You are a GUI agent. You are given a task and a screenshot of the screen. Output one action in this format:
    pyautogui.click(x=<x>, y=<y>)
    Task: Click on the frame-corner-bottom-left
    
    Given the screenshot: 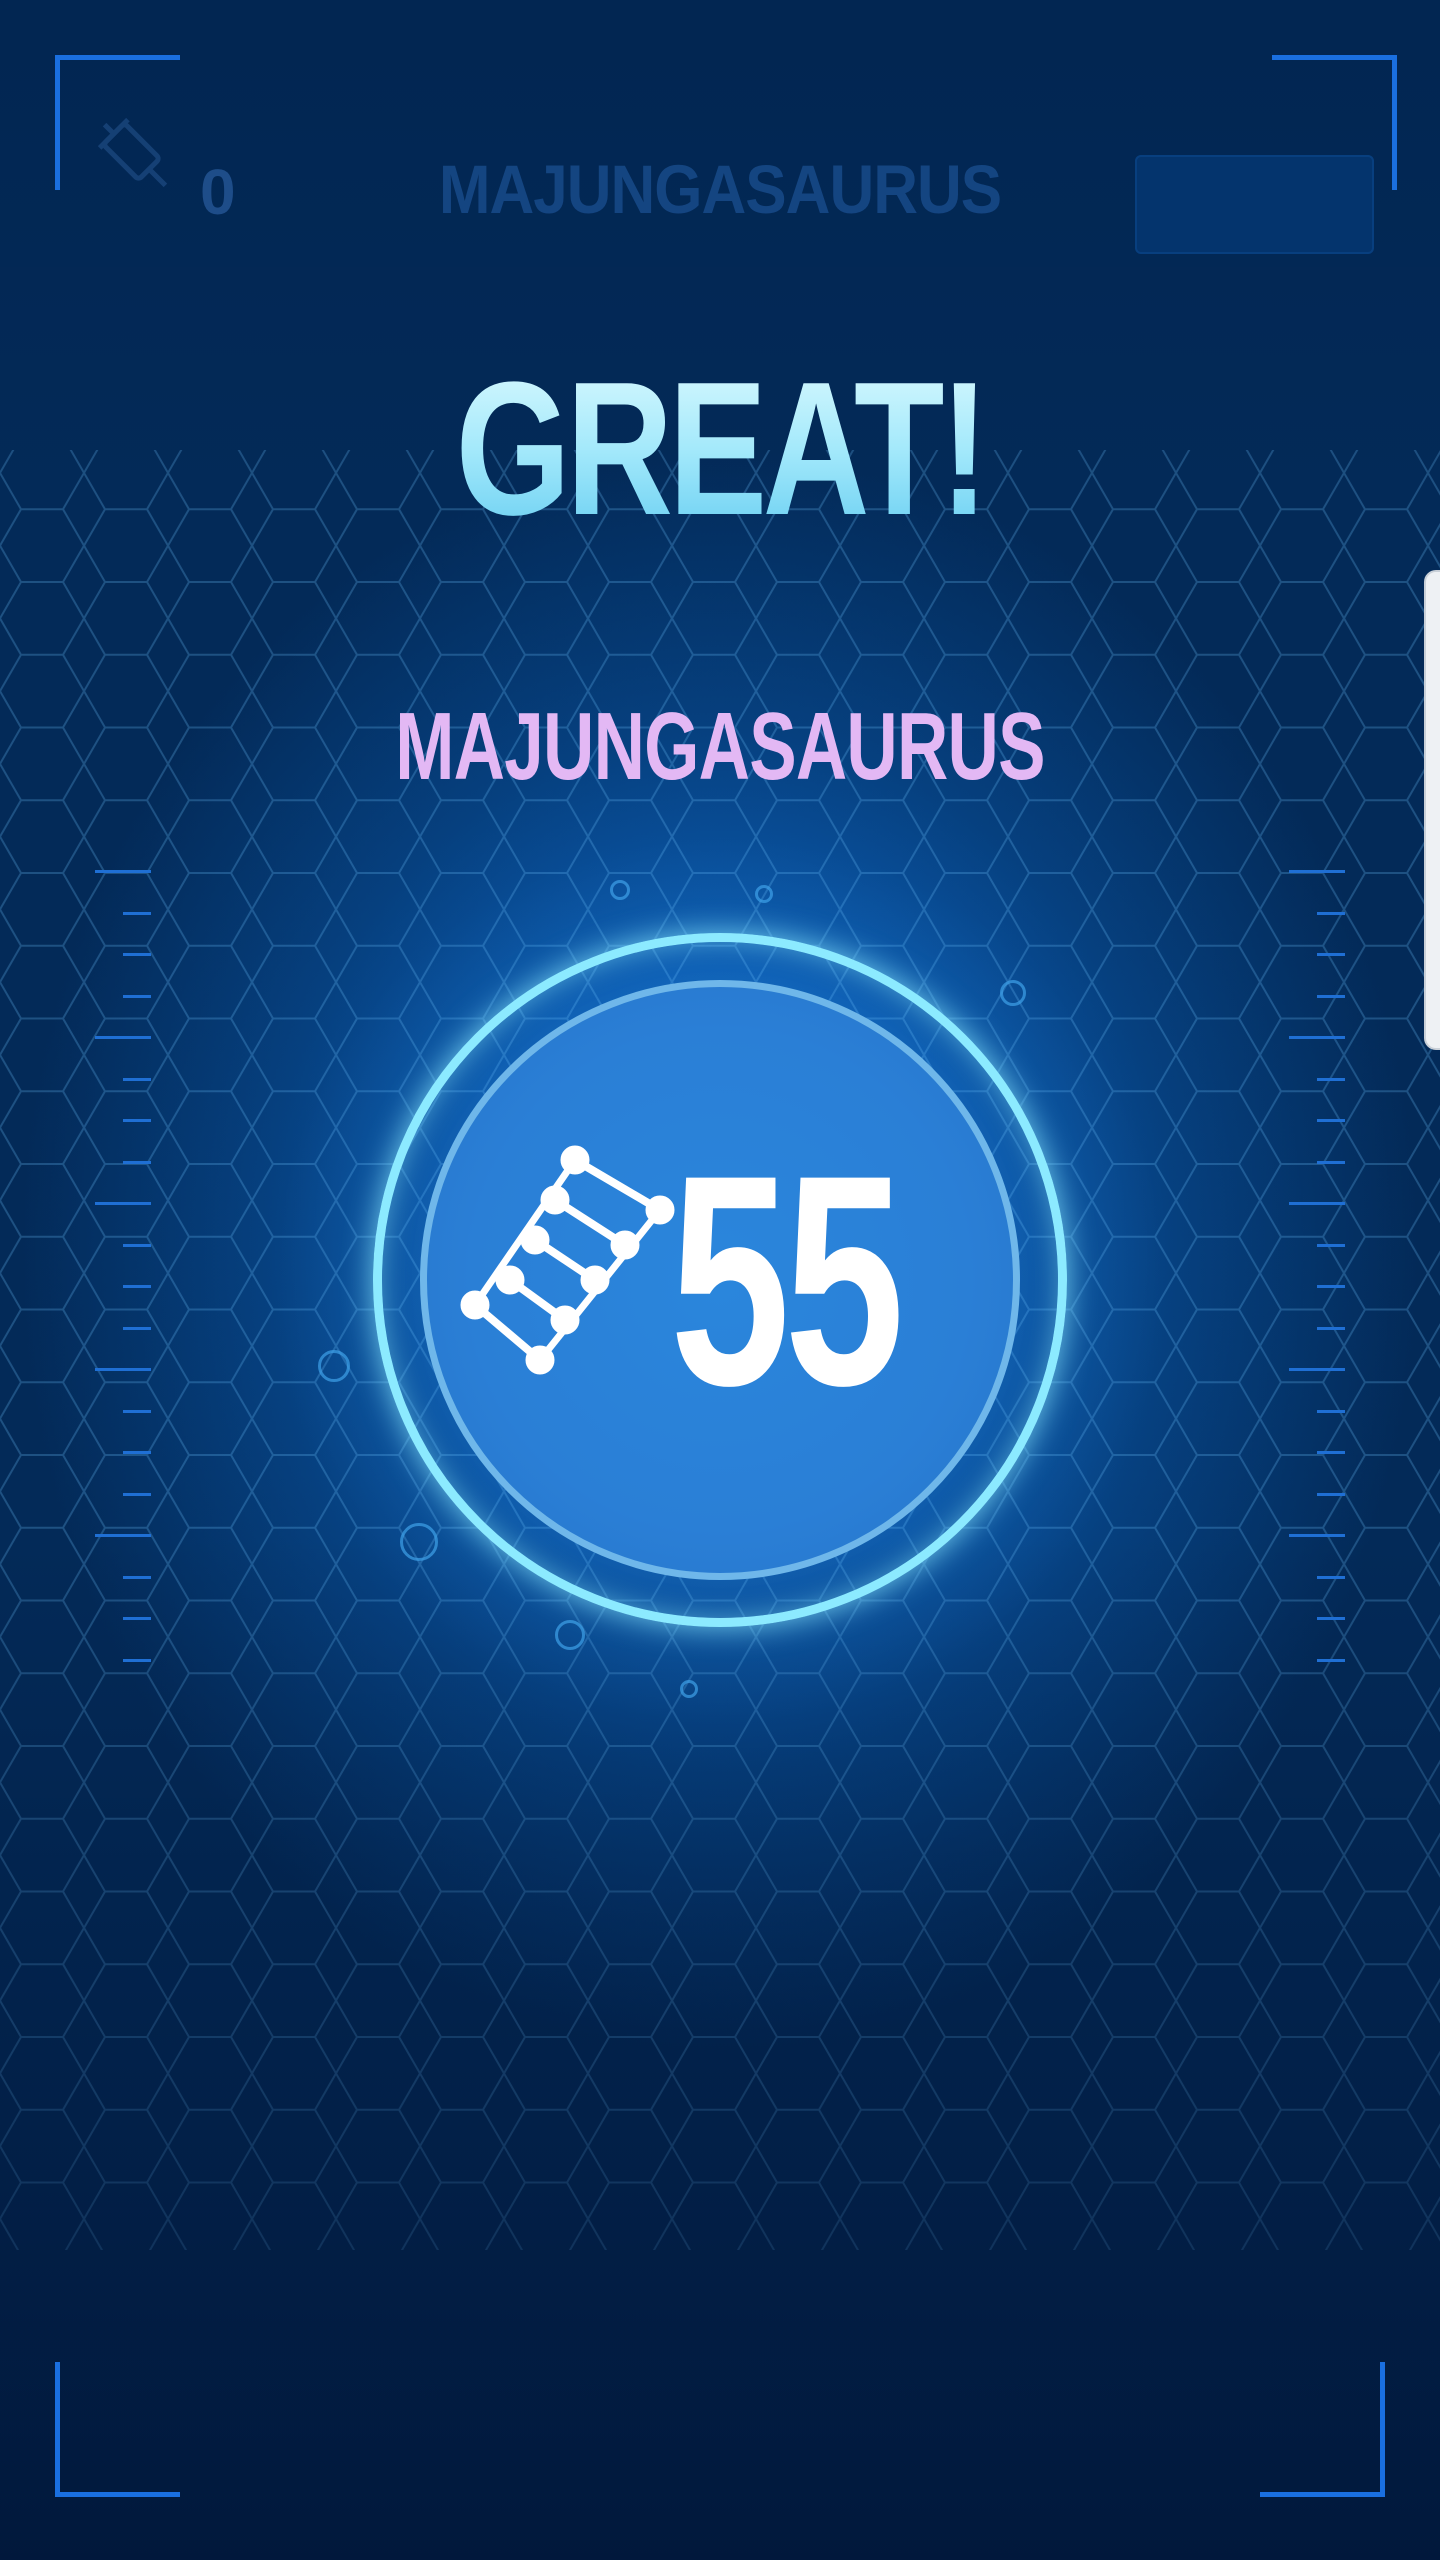 What is the action you would take?
    pyautogui.click(x=117, y=2429)
    